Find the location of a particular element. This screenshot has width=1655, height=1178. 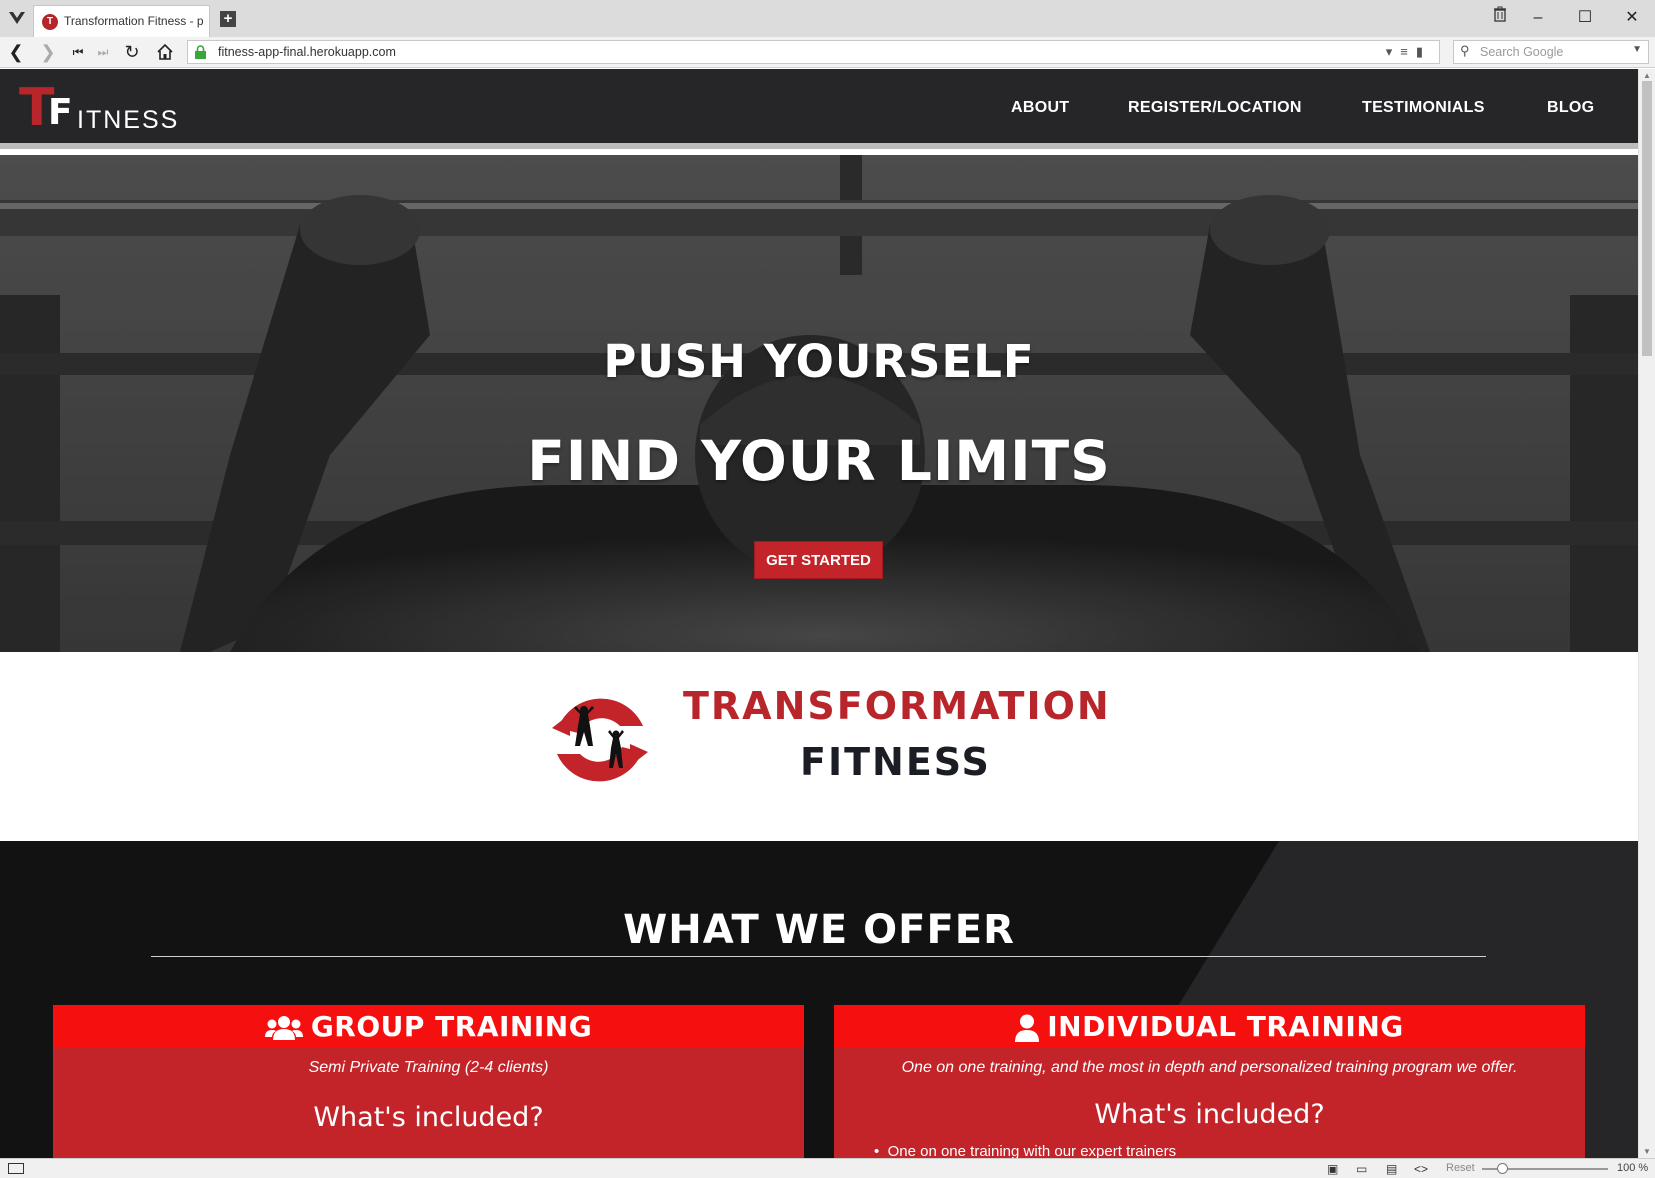

url-text: fitness-app-final.herokuapp.com is located at coordinates (307, 52).